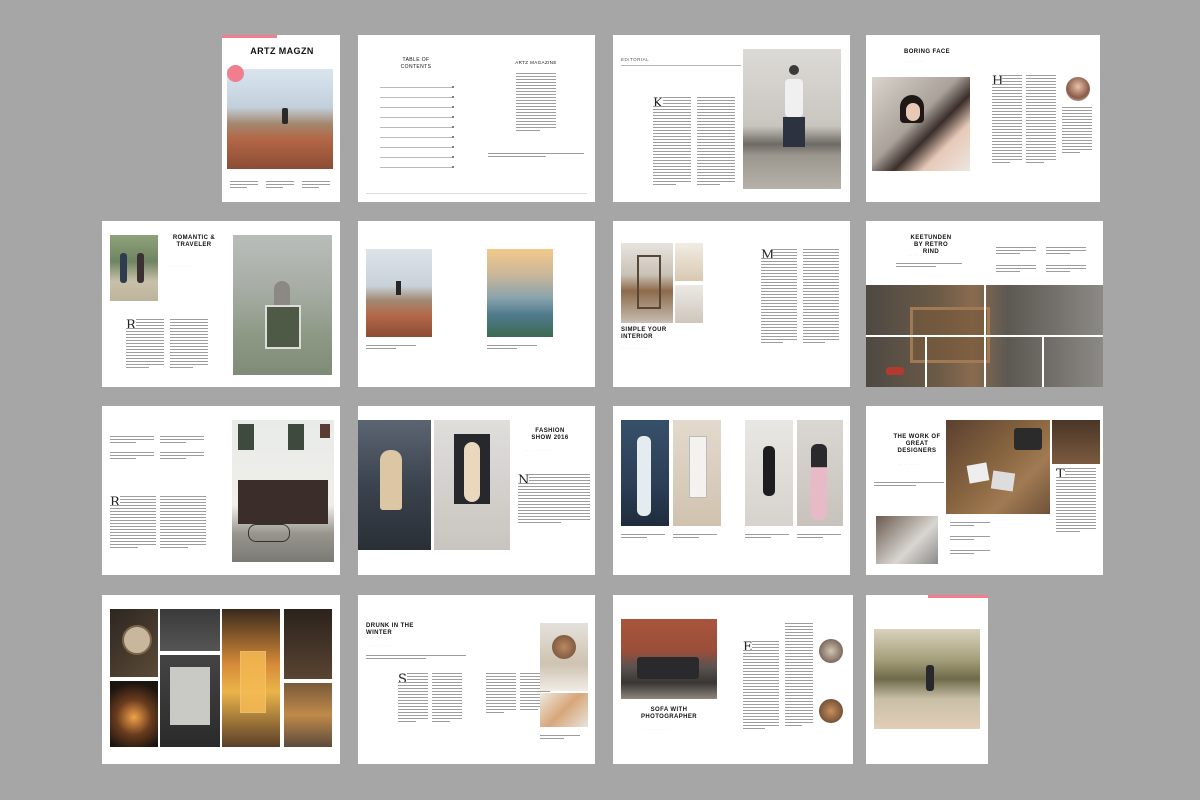 Image resolution: width=1200 pixels, height=800 pixels. What do you see at coordinates (285, 116) in the screenshot?
I see `hiker-figure` at bounding box center [285, 116].